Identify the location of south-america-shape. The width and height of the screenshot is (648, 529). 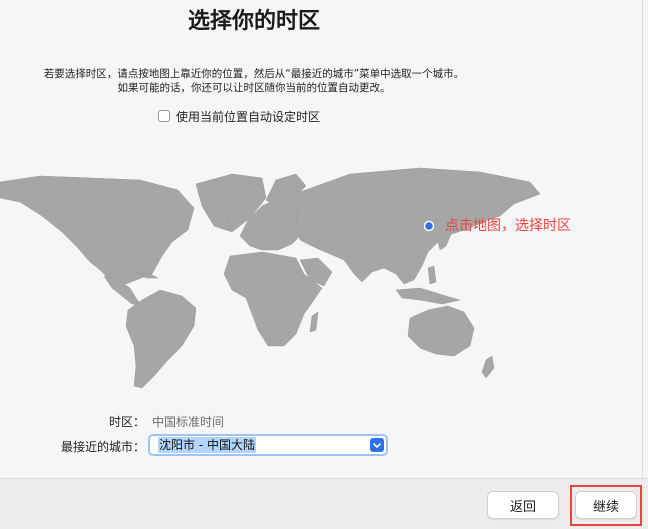
(161, 339).